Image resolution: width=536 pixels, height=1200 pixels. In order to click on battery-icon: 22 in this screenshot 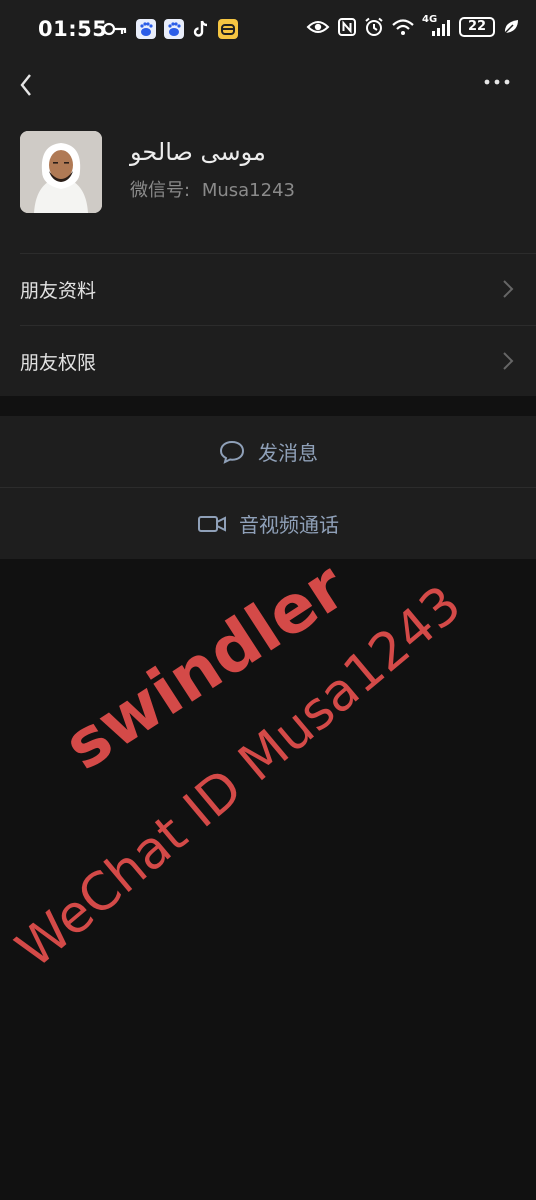, I will do `click(477, 27)`.